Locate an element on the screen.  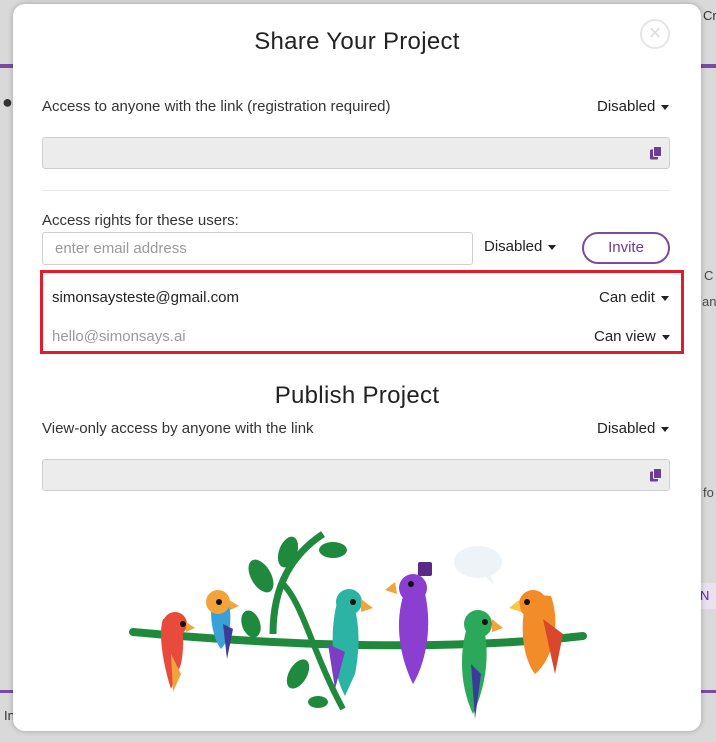
background-text-fragment: fo is located at coordinates (708, 492).